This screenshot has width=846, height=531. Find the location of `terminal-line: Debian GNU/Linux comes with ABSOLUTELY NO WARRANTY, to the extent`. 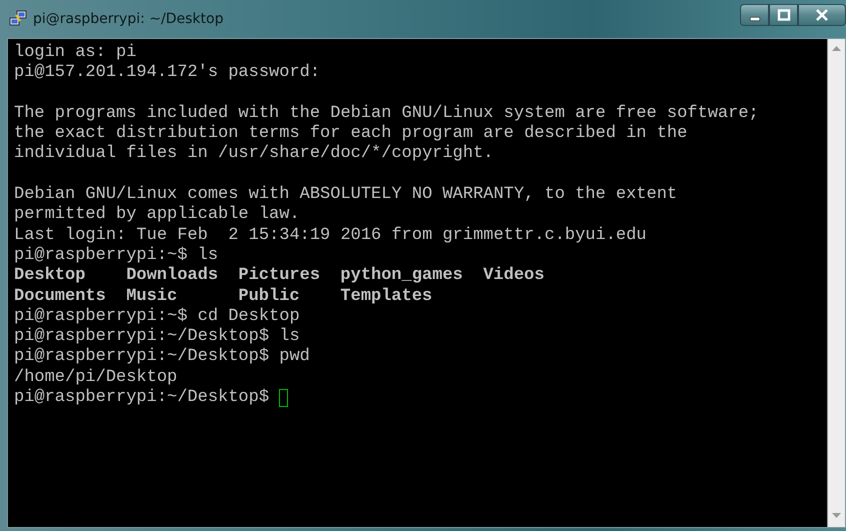

terminal-line: Debian GNU/Linux comes with ABSOLUTELY NO WARRANTY, to the extent is located at coordinates (346, 195).